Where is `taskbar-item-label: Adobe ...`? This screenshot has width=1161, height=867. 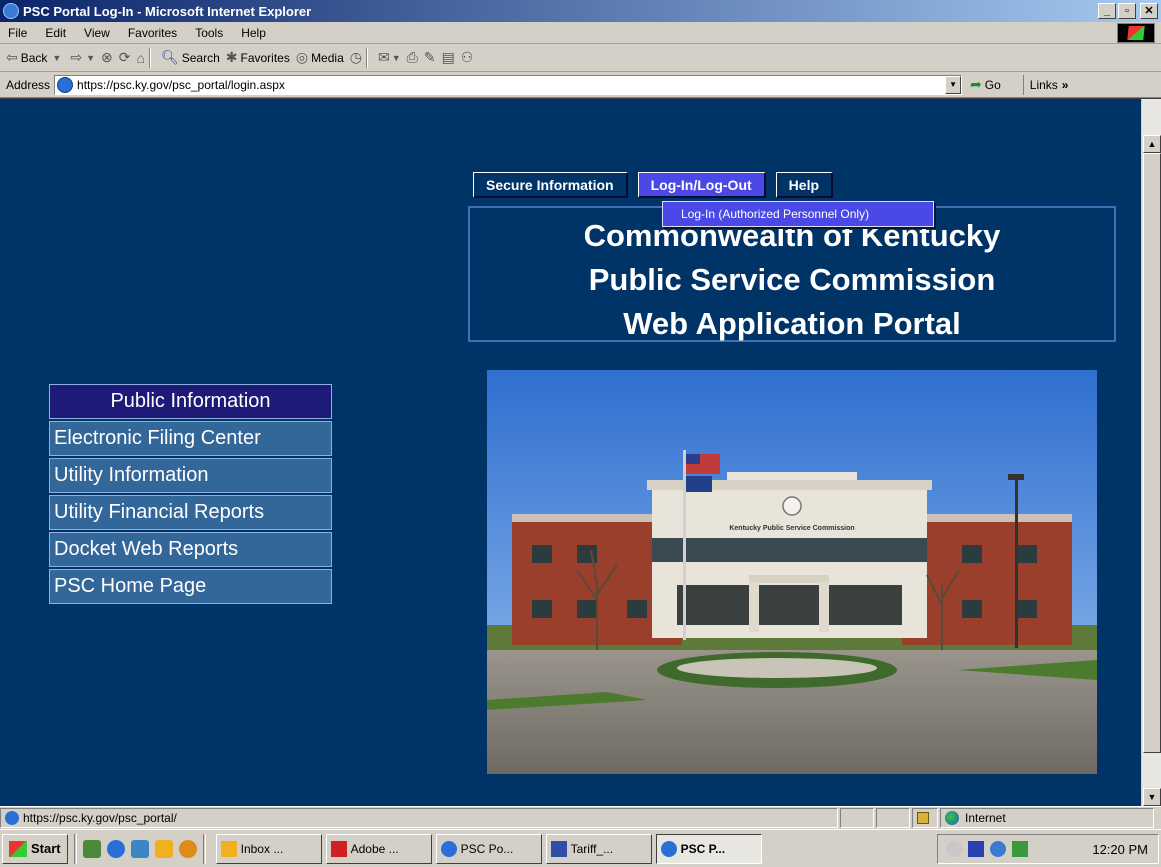
taskbar-item-label: Adobe ... is located at coordinates (374, 848).